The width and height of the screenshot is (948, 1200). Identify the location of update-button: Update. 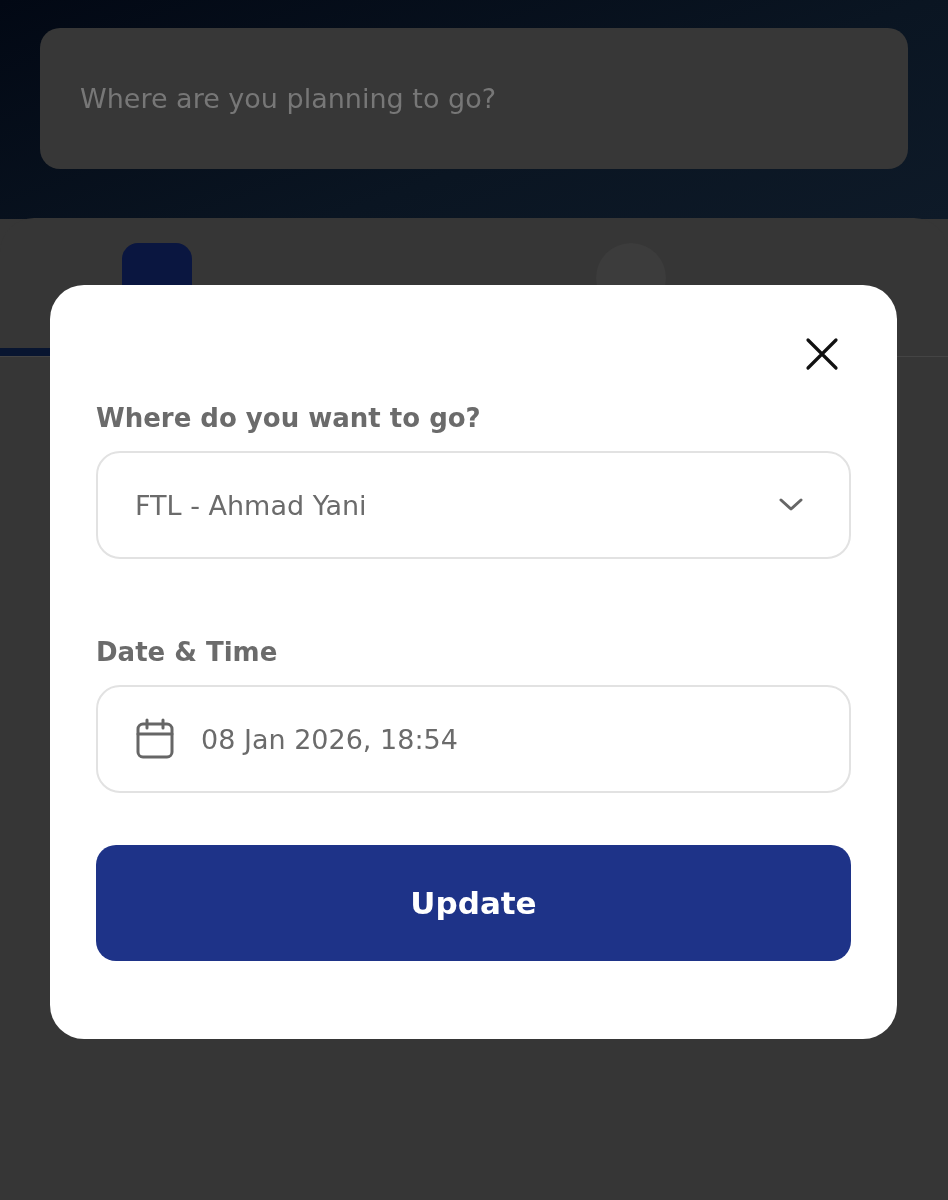
(473, 903).